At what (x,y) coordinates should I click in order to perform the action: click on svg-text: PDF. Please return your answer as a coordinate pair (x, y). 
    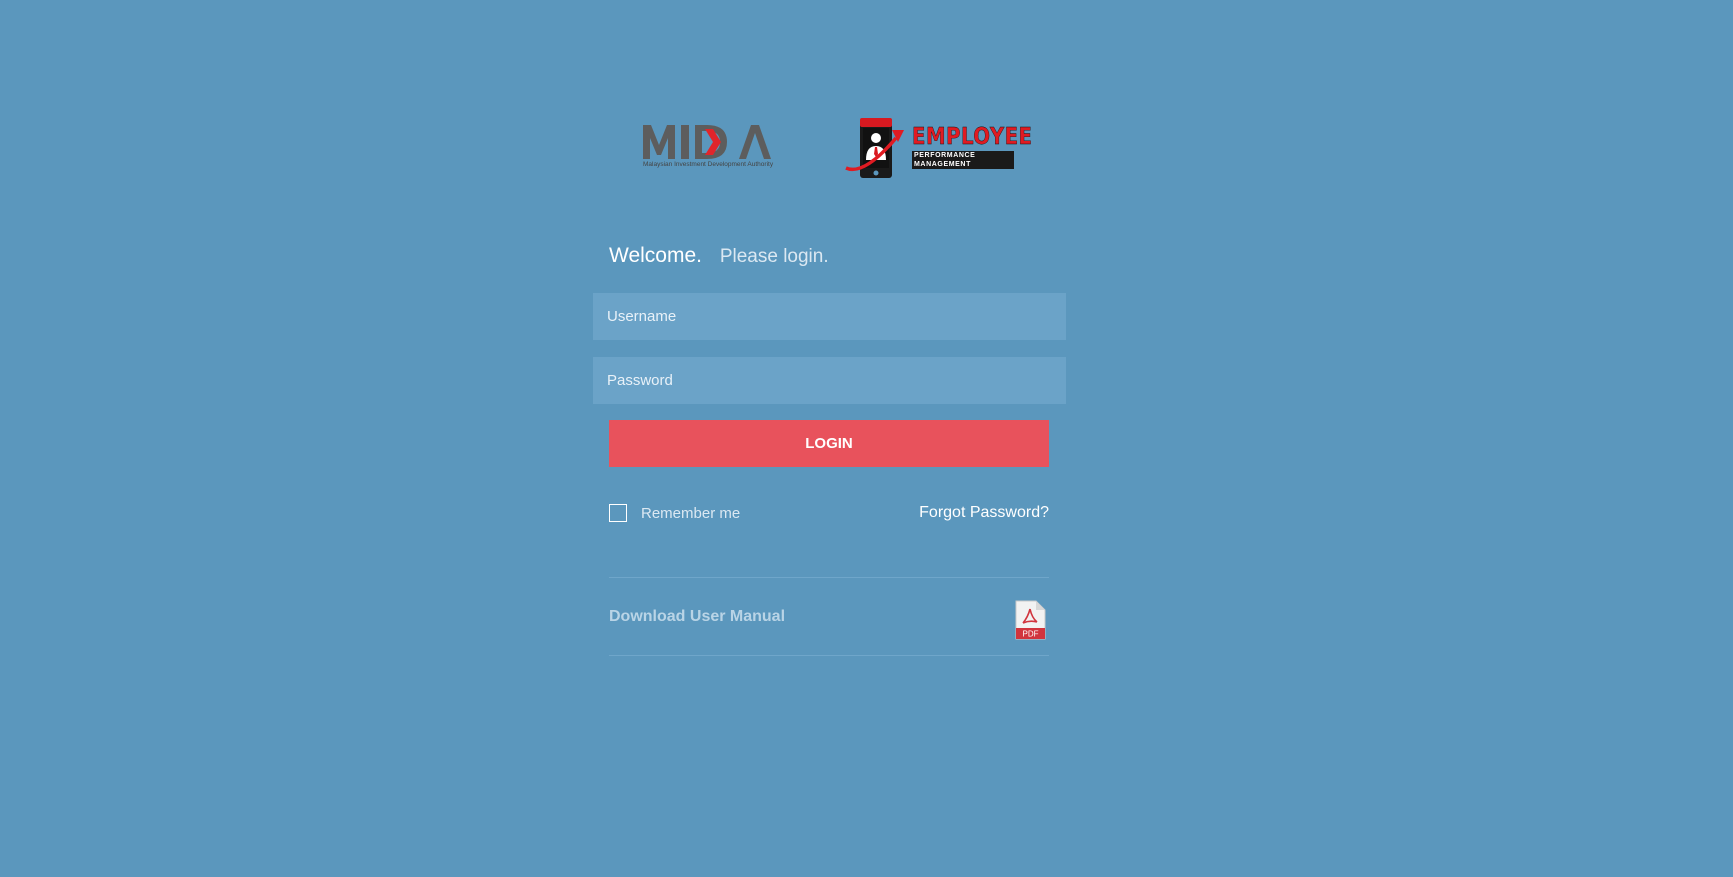
    Looking at the image, I should click on (1031, 634).